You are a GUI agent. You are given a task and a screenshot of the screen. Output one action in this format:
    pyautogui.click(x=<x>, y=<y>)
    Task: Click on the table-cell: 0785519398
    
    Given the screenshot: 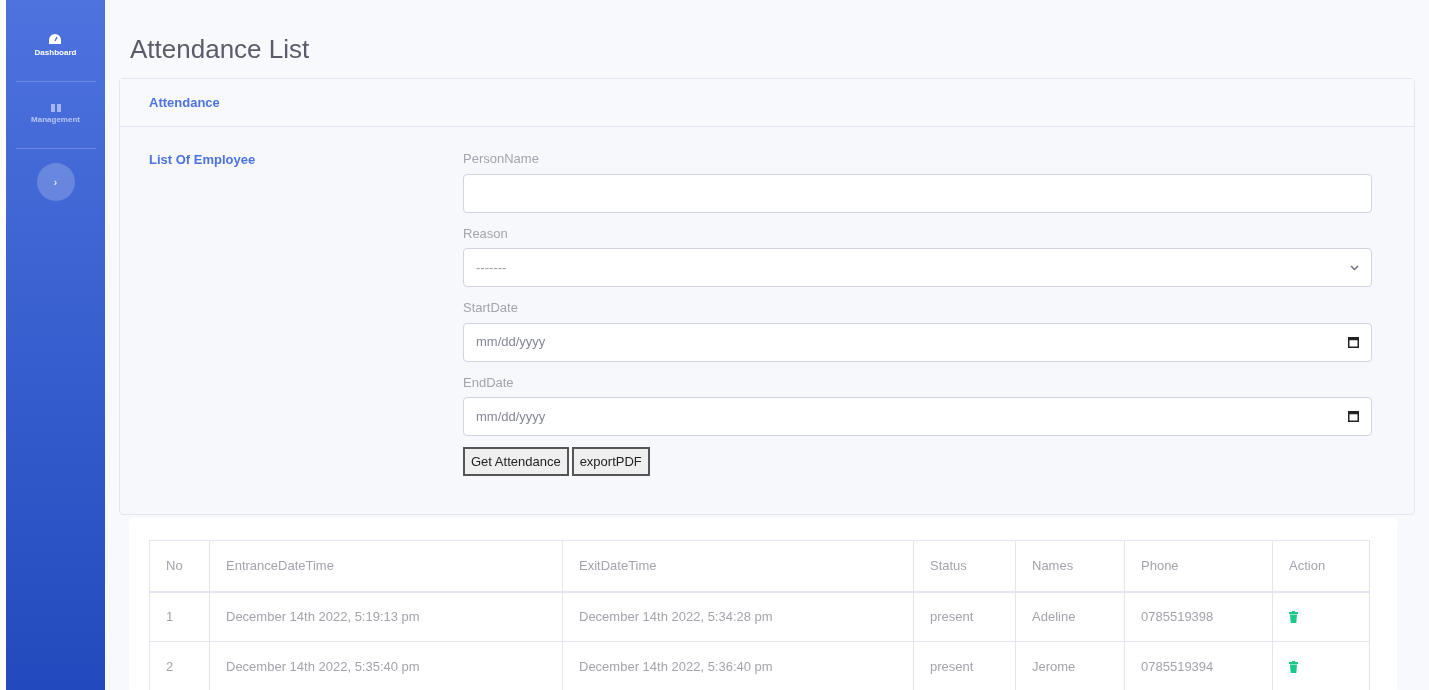 What is the action you would take?
    pyautogui.click(x=1198, y=616)
    